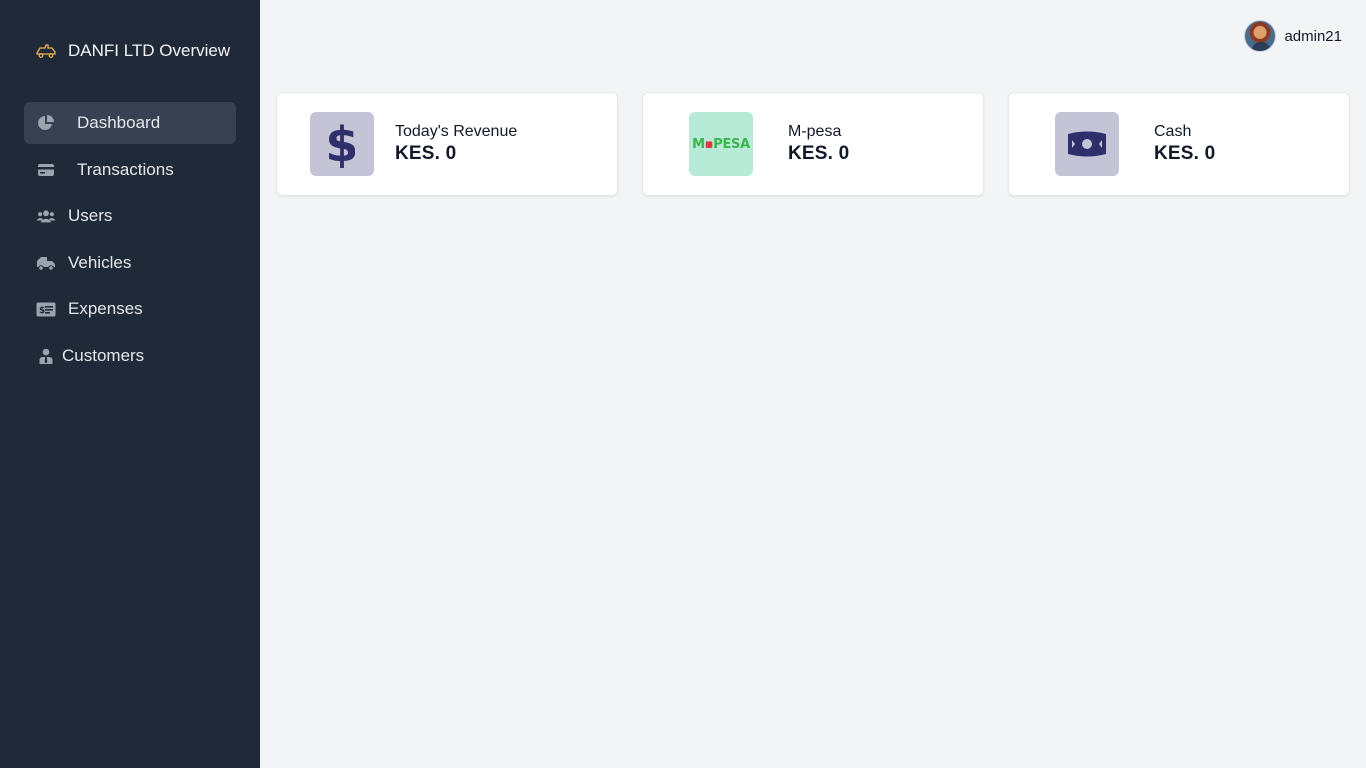 This screenshot has height=768, width=1366. I want to click on dollar-icon: $, so click(342, 144).